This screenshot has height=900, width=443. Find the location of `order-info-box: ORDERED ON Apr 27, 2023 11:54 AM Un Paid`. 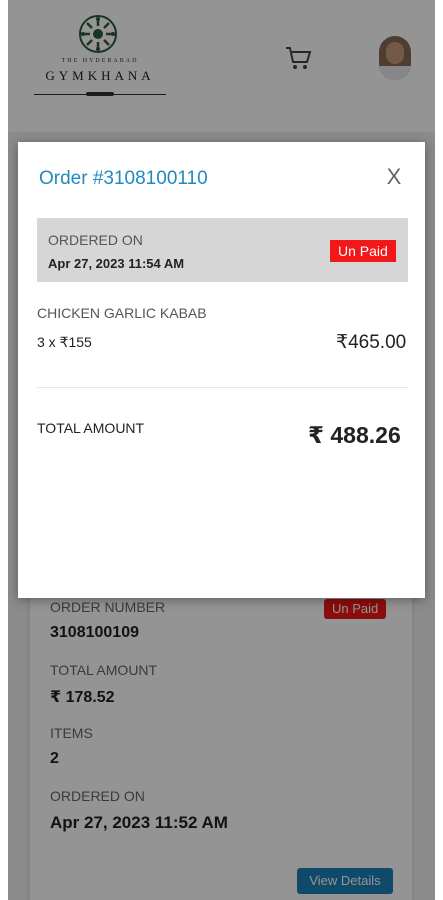

order-info-box: ORDERED ON Apr 27, 2023 11:54 AM Un Paid is located at coordinates (222, 250).